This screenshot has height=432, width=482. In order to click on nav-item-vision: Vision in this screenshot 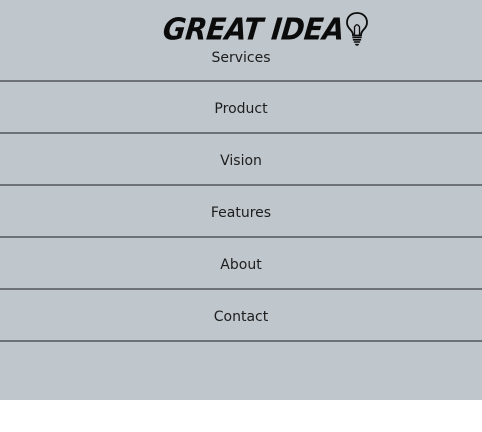, I will do `click(241, 160)`.